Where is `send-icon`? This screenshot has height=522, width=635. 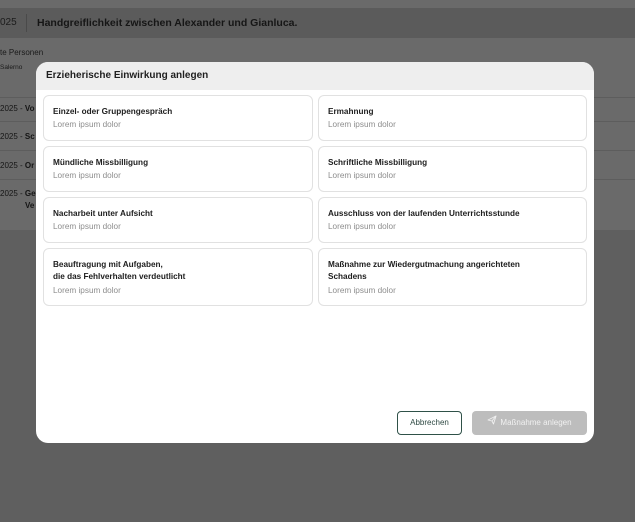
send-icon is located at coordinates (492, 423).